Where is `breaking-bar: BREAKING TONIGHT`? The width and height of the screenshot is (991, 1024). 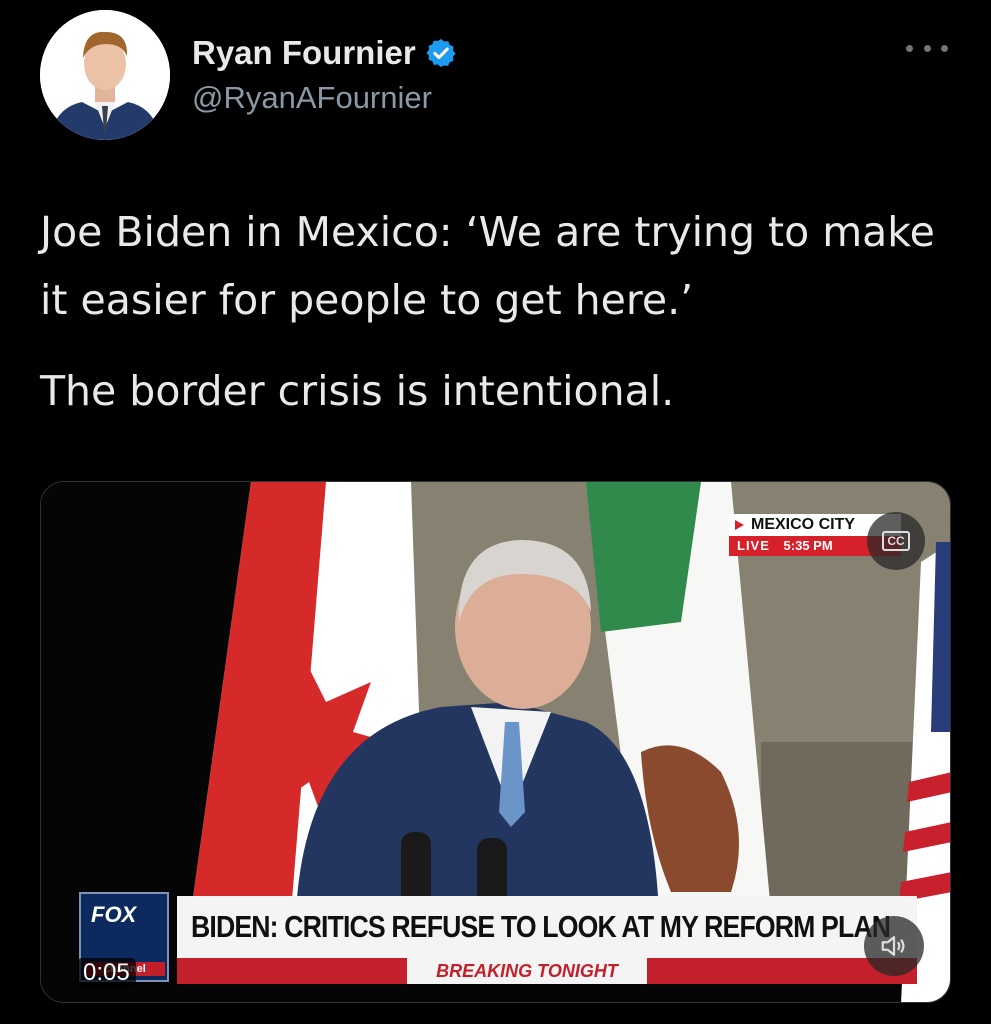
breaking-bar: BREAKING TONIGHT is located at coordinates (547, 971).